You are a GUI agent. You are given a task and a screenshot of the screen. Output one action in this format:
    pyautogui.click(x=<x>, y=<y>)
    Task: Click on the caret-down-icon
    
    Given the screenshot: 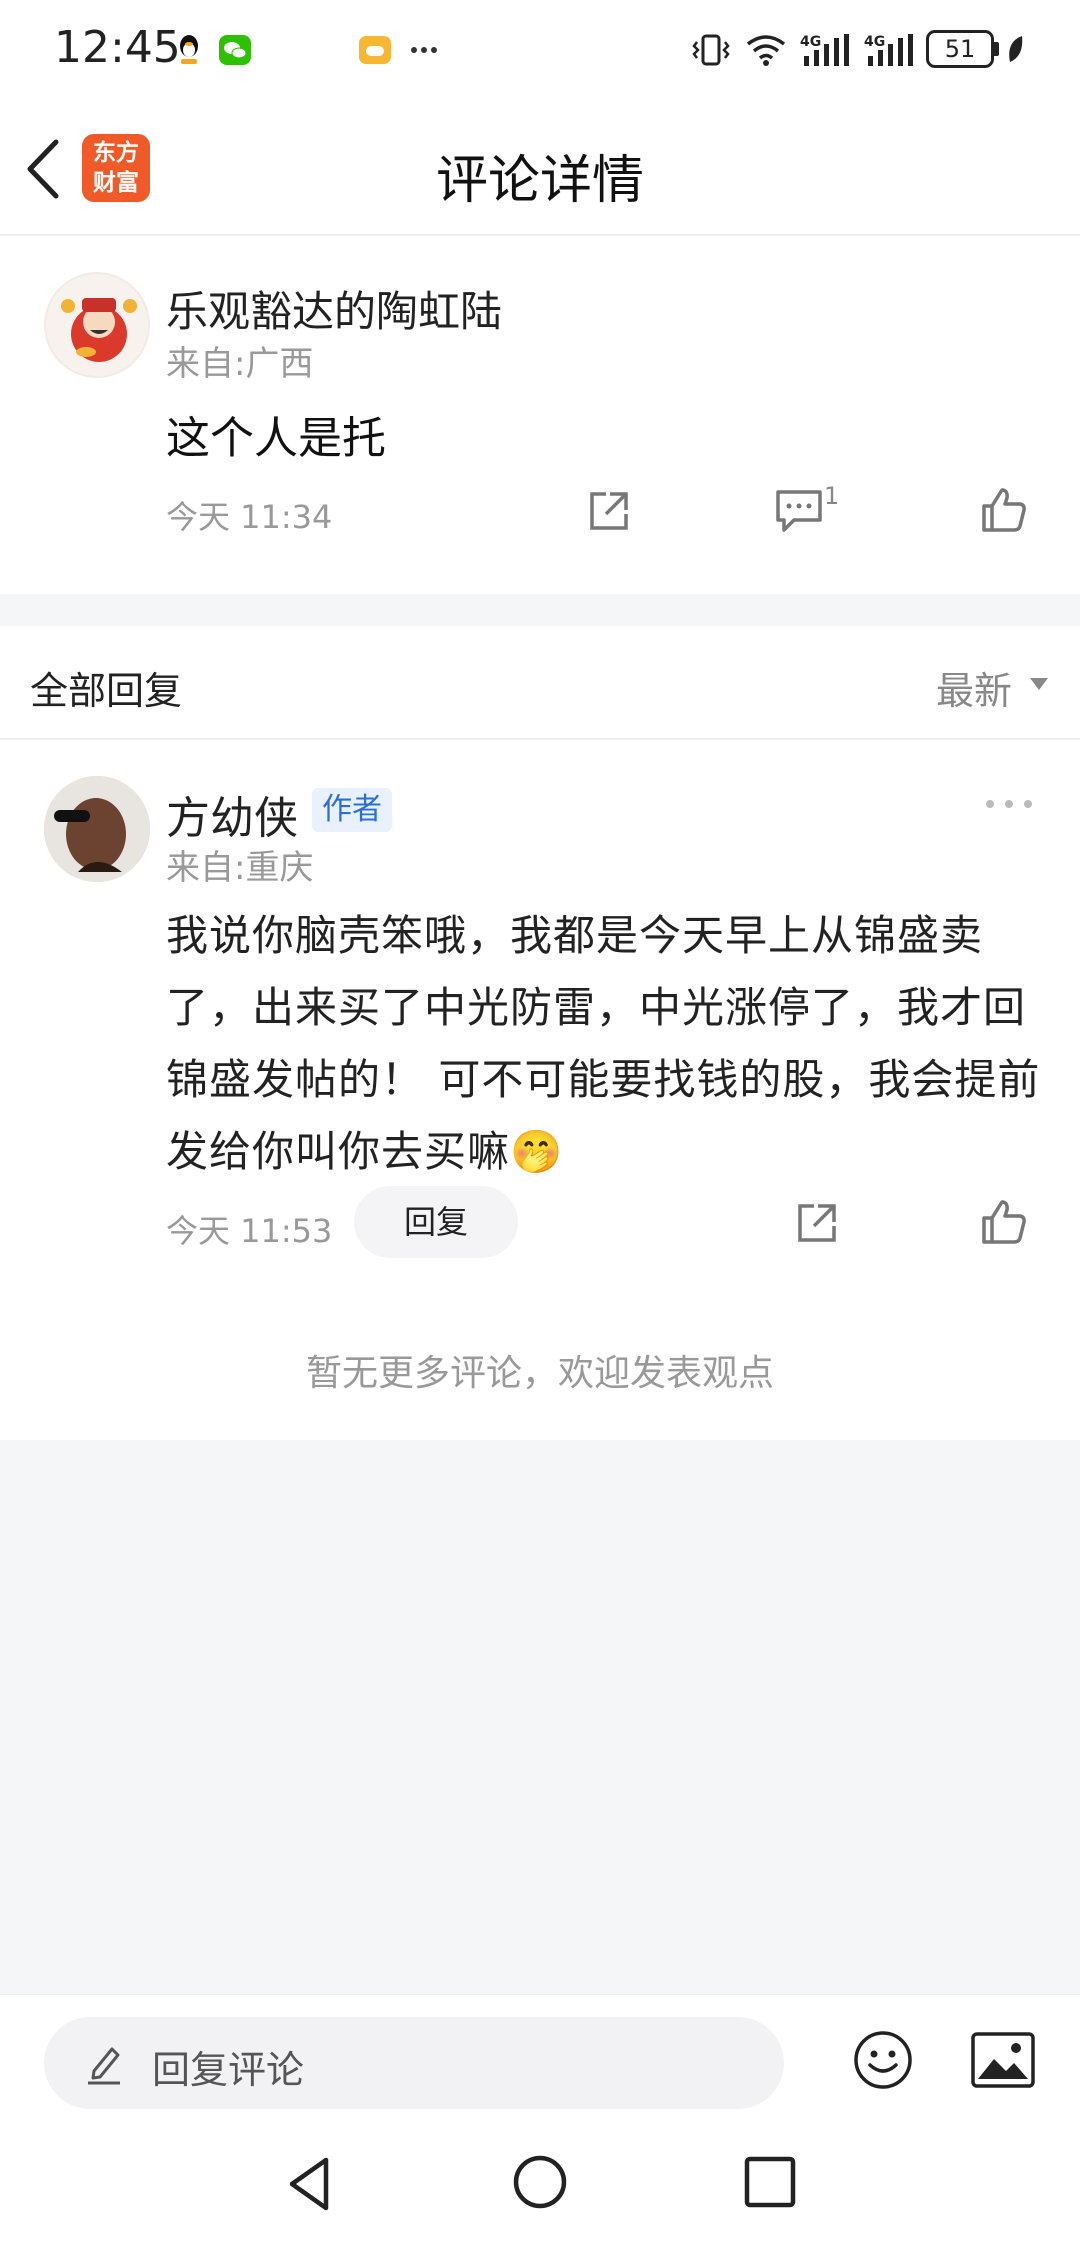 What is the action you would take?
    pyautogui.click(x=1039, y=684)
    